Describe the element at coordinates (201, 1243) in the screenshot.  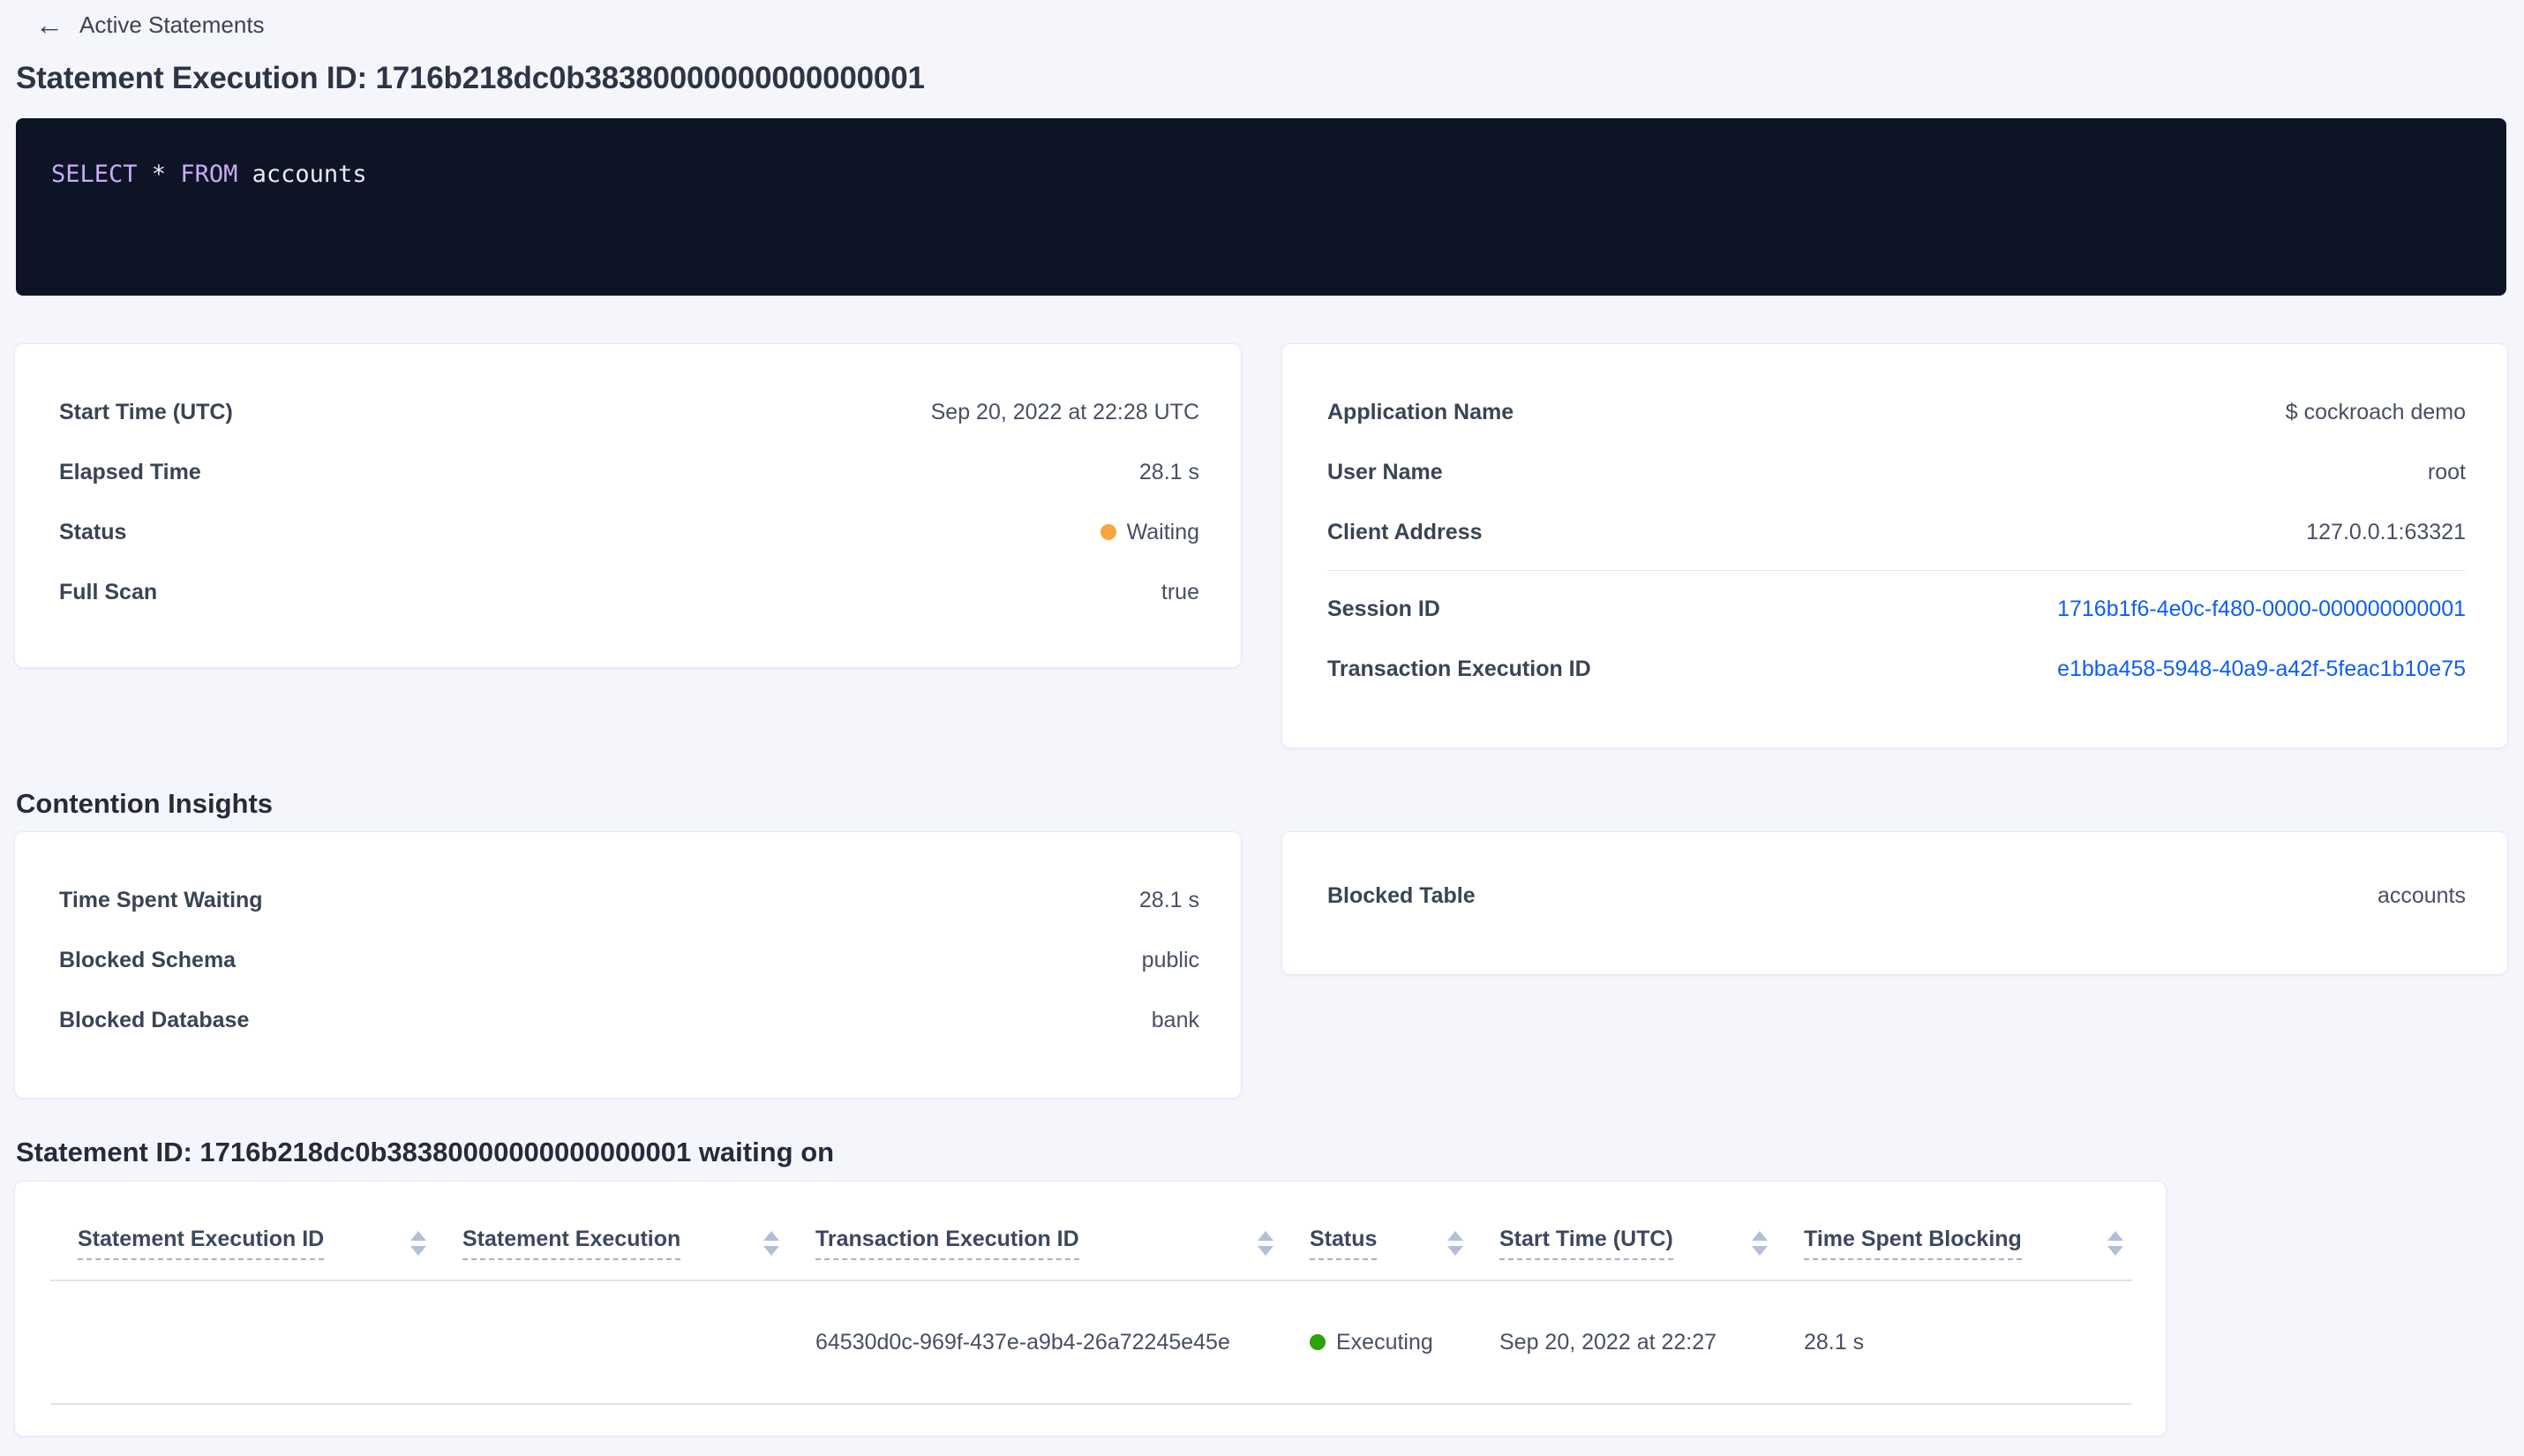
I see `column-header-statement-execution-id-label: Statement Execution ID` at that location.